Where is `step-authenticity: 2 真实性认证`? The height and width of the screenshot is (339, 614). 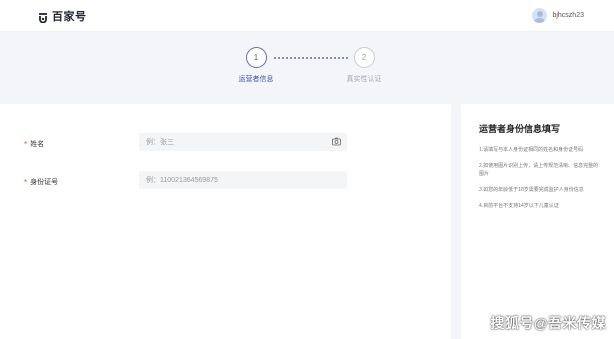 step-authenticity: 2 真实性认证 is located at coordinates (364, 65).